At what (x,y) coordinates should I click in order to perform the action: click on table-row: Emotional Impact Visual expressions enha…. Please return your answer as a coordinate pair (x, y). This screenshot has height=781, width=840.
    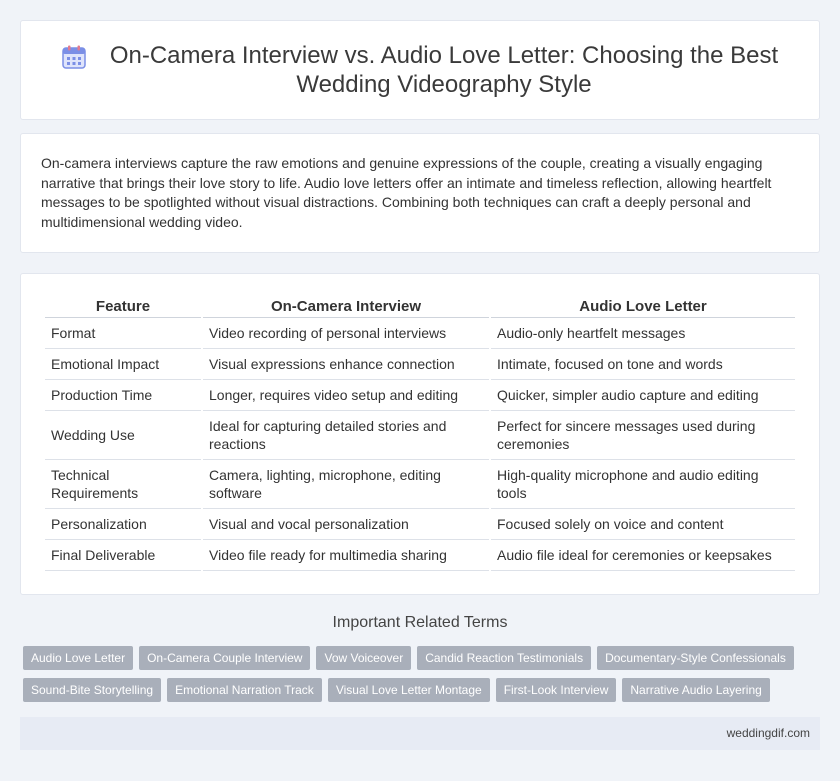
    Looking at the image, I should click on (420, 364).